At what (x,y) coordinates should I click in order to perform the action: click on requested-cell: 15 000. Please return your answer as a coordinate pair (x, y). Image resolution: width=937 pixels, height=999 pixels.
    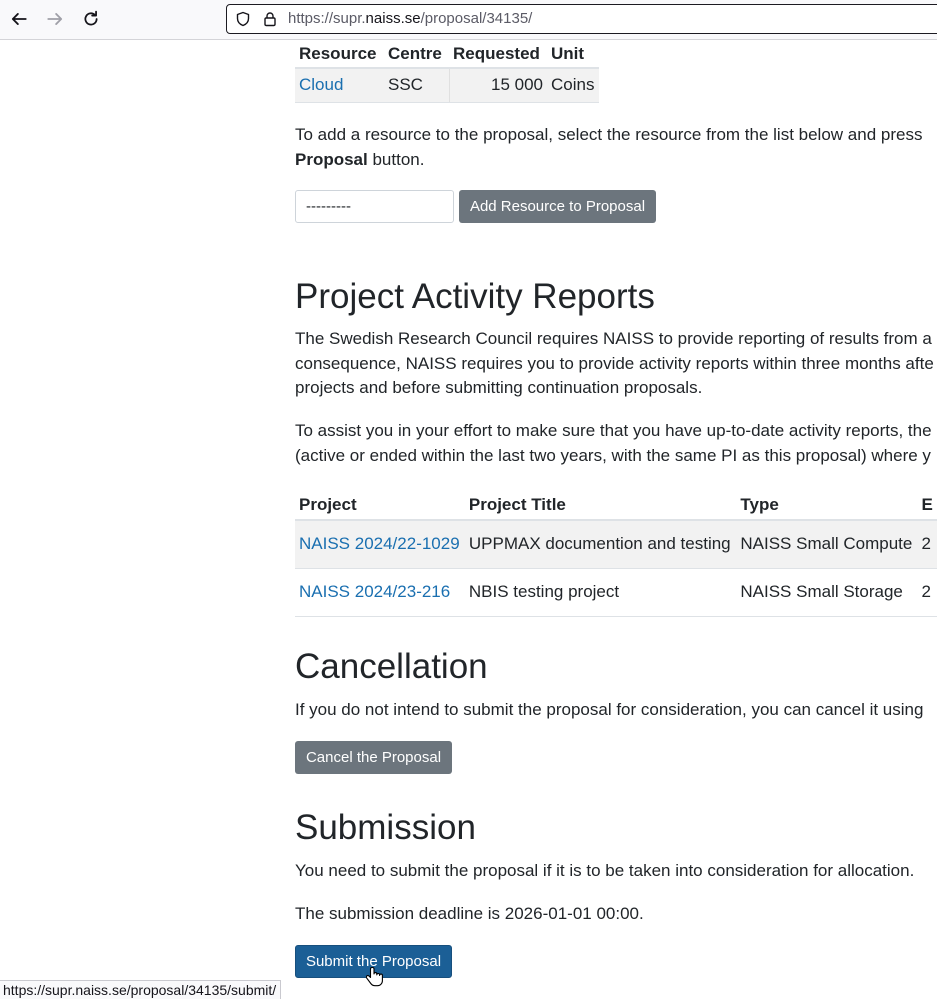
    Looking at the image, I should click on (497, 85).